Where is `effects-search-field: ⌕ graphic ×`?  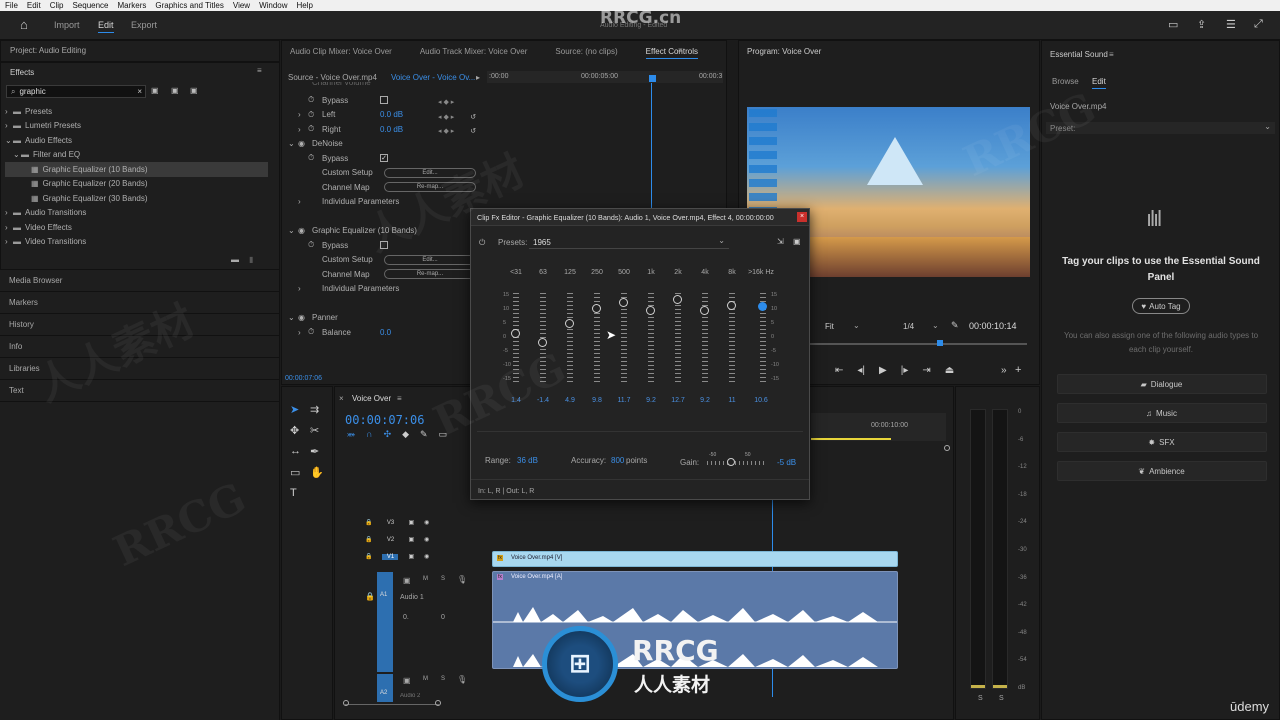
effects-search-field: ⌕ graphic × is located at coordinates (76, 91).